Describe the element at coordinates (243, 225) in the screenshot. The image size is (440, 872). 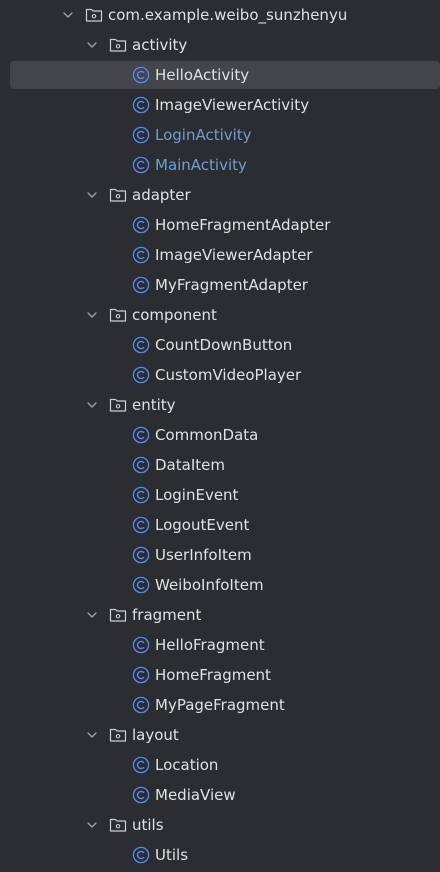
I see `class-label: HomeFragmentAdapter` at that location.